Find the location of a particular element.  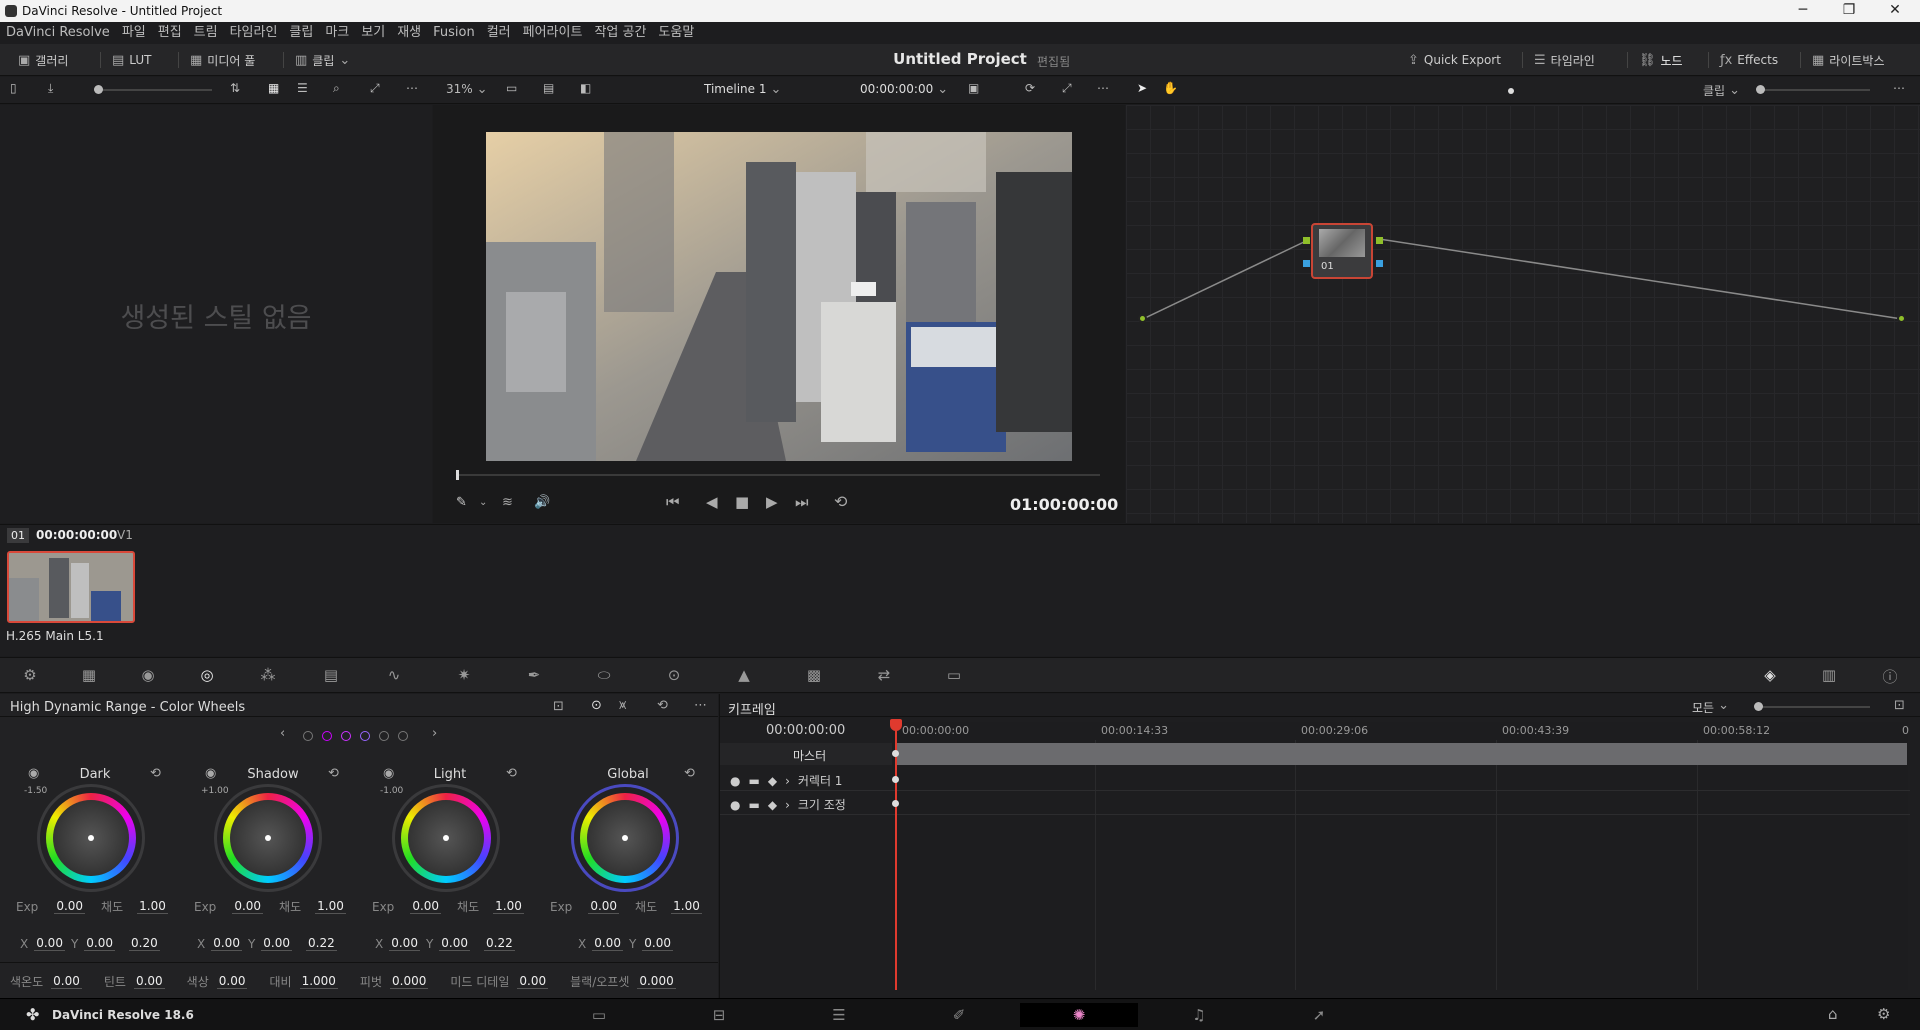

scopes-icon: ▥ is located at coordinates (1829, 676).